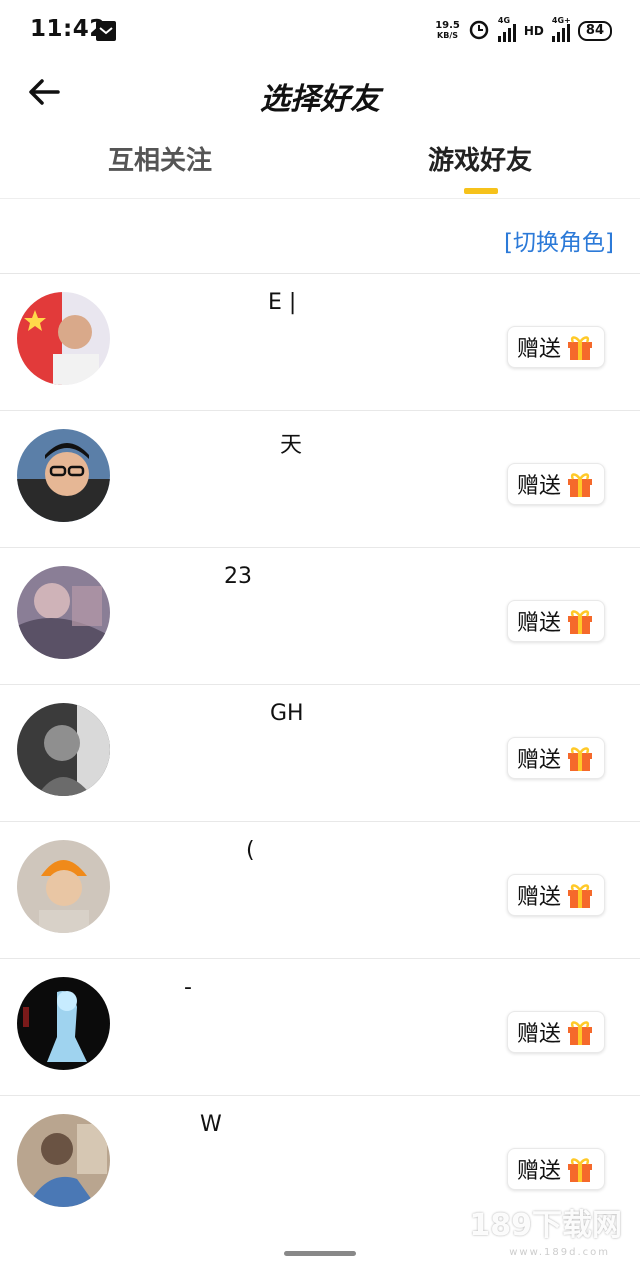 This screenshot has width=640, height=1280. What do you see at coordinates (559, 240) in the screenshot?
I see `switch-role-link: [切换角色]` at bounding box center [559, 240].